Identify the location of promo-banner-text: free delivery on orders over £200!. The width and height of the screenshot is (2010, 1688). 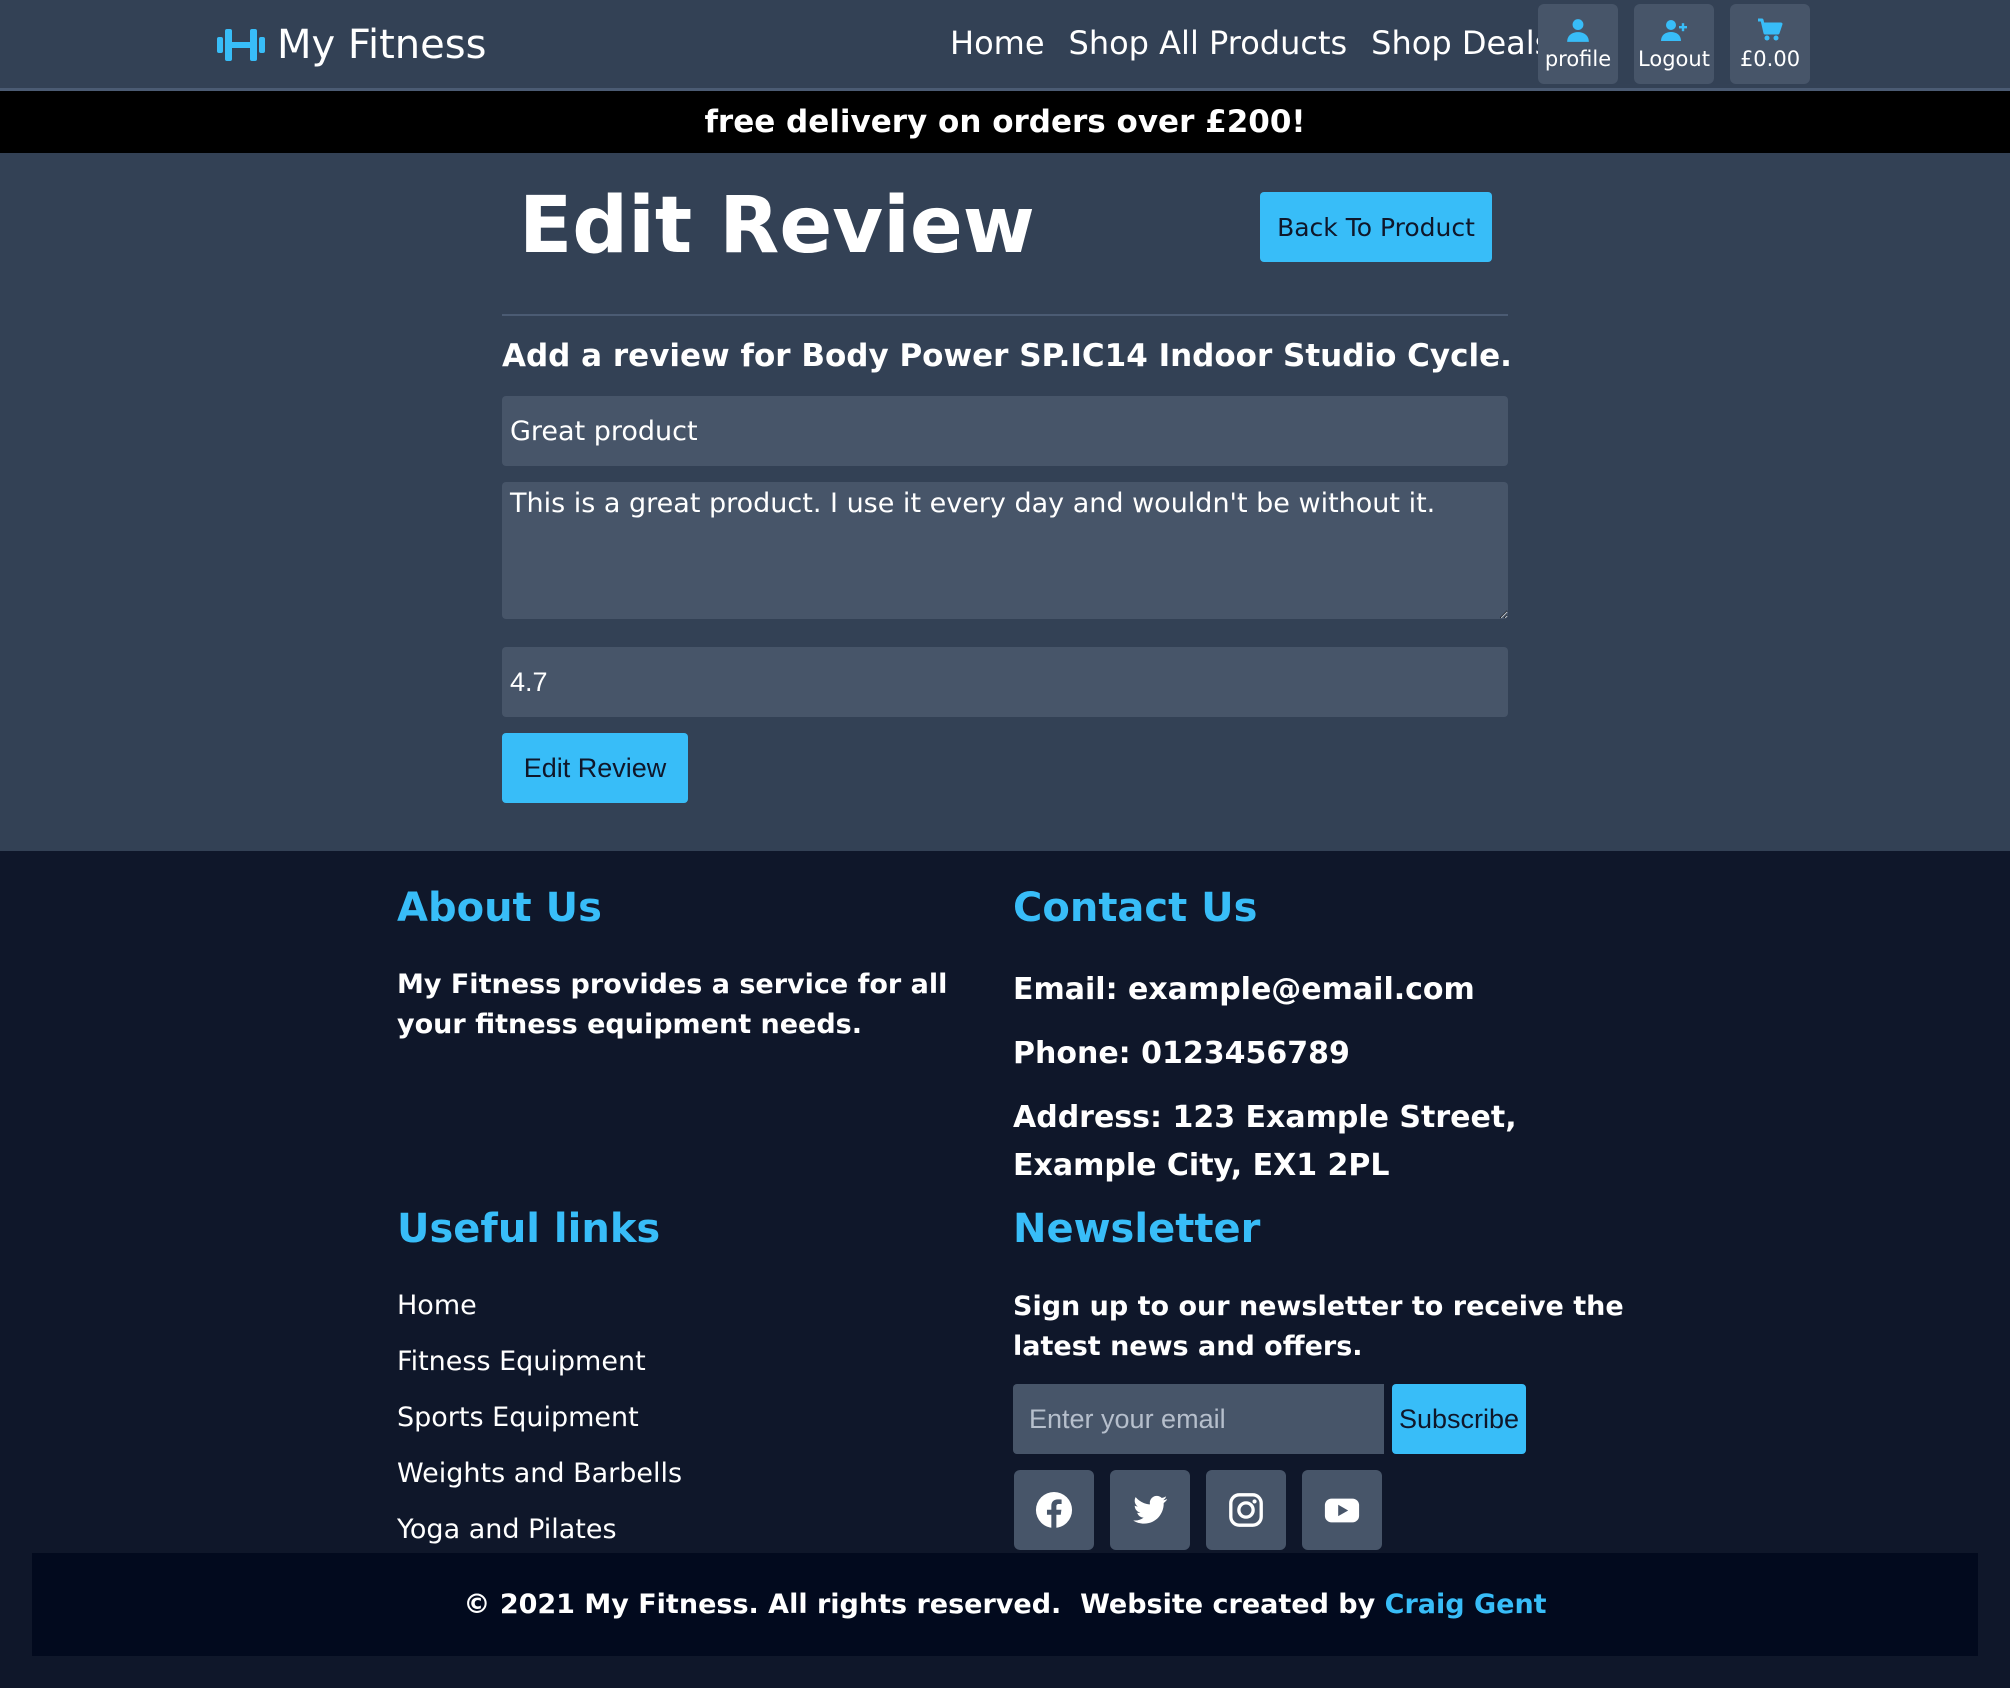
(1005, 122).